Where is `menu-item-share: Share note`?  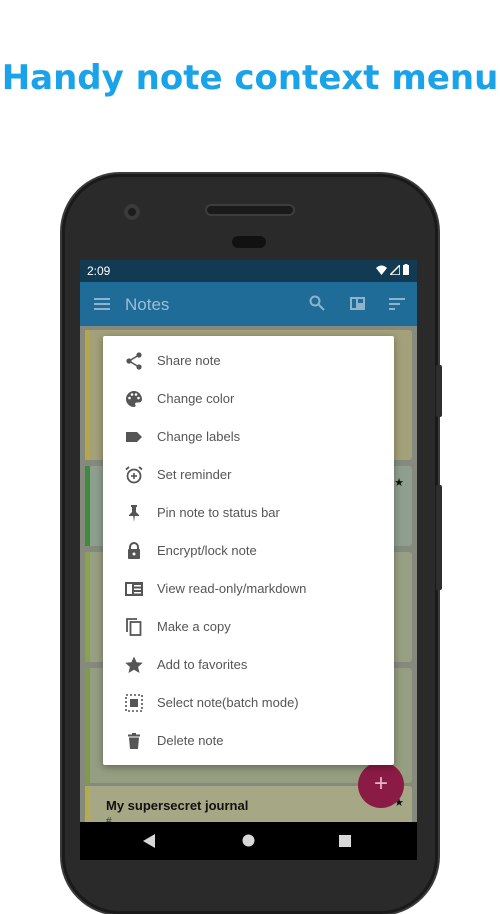 menu-item-share: Share note is located at coordinates (248, 361).